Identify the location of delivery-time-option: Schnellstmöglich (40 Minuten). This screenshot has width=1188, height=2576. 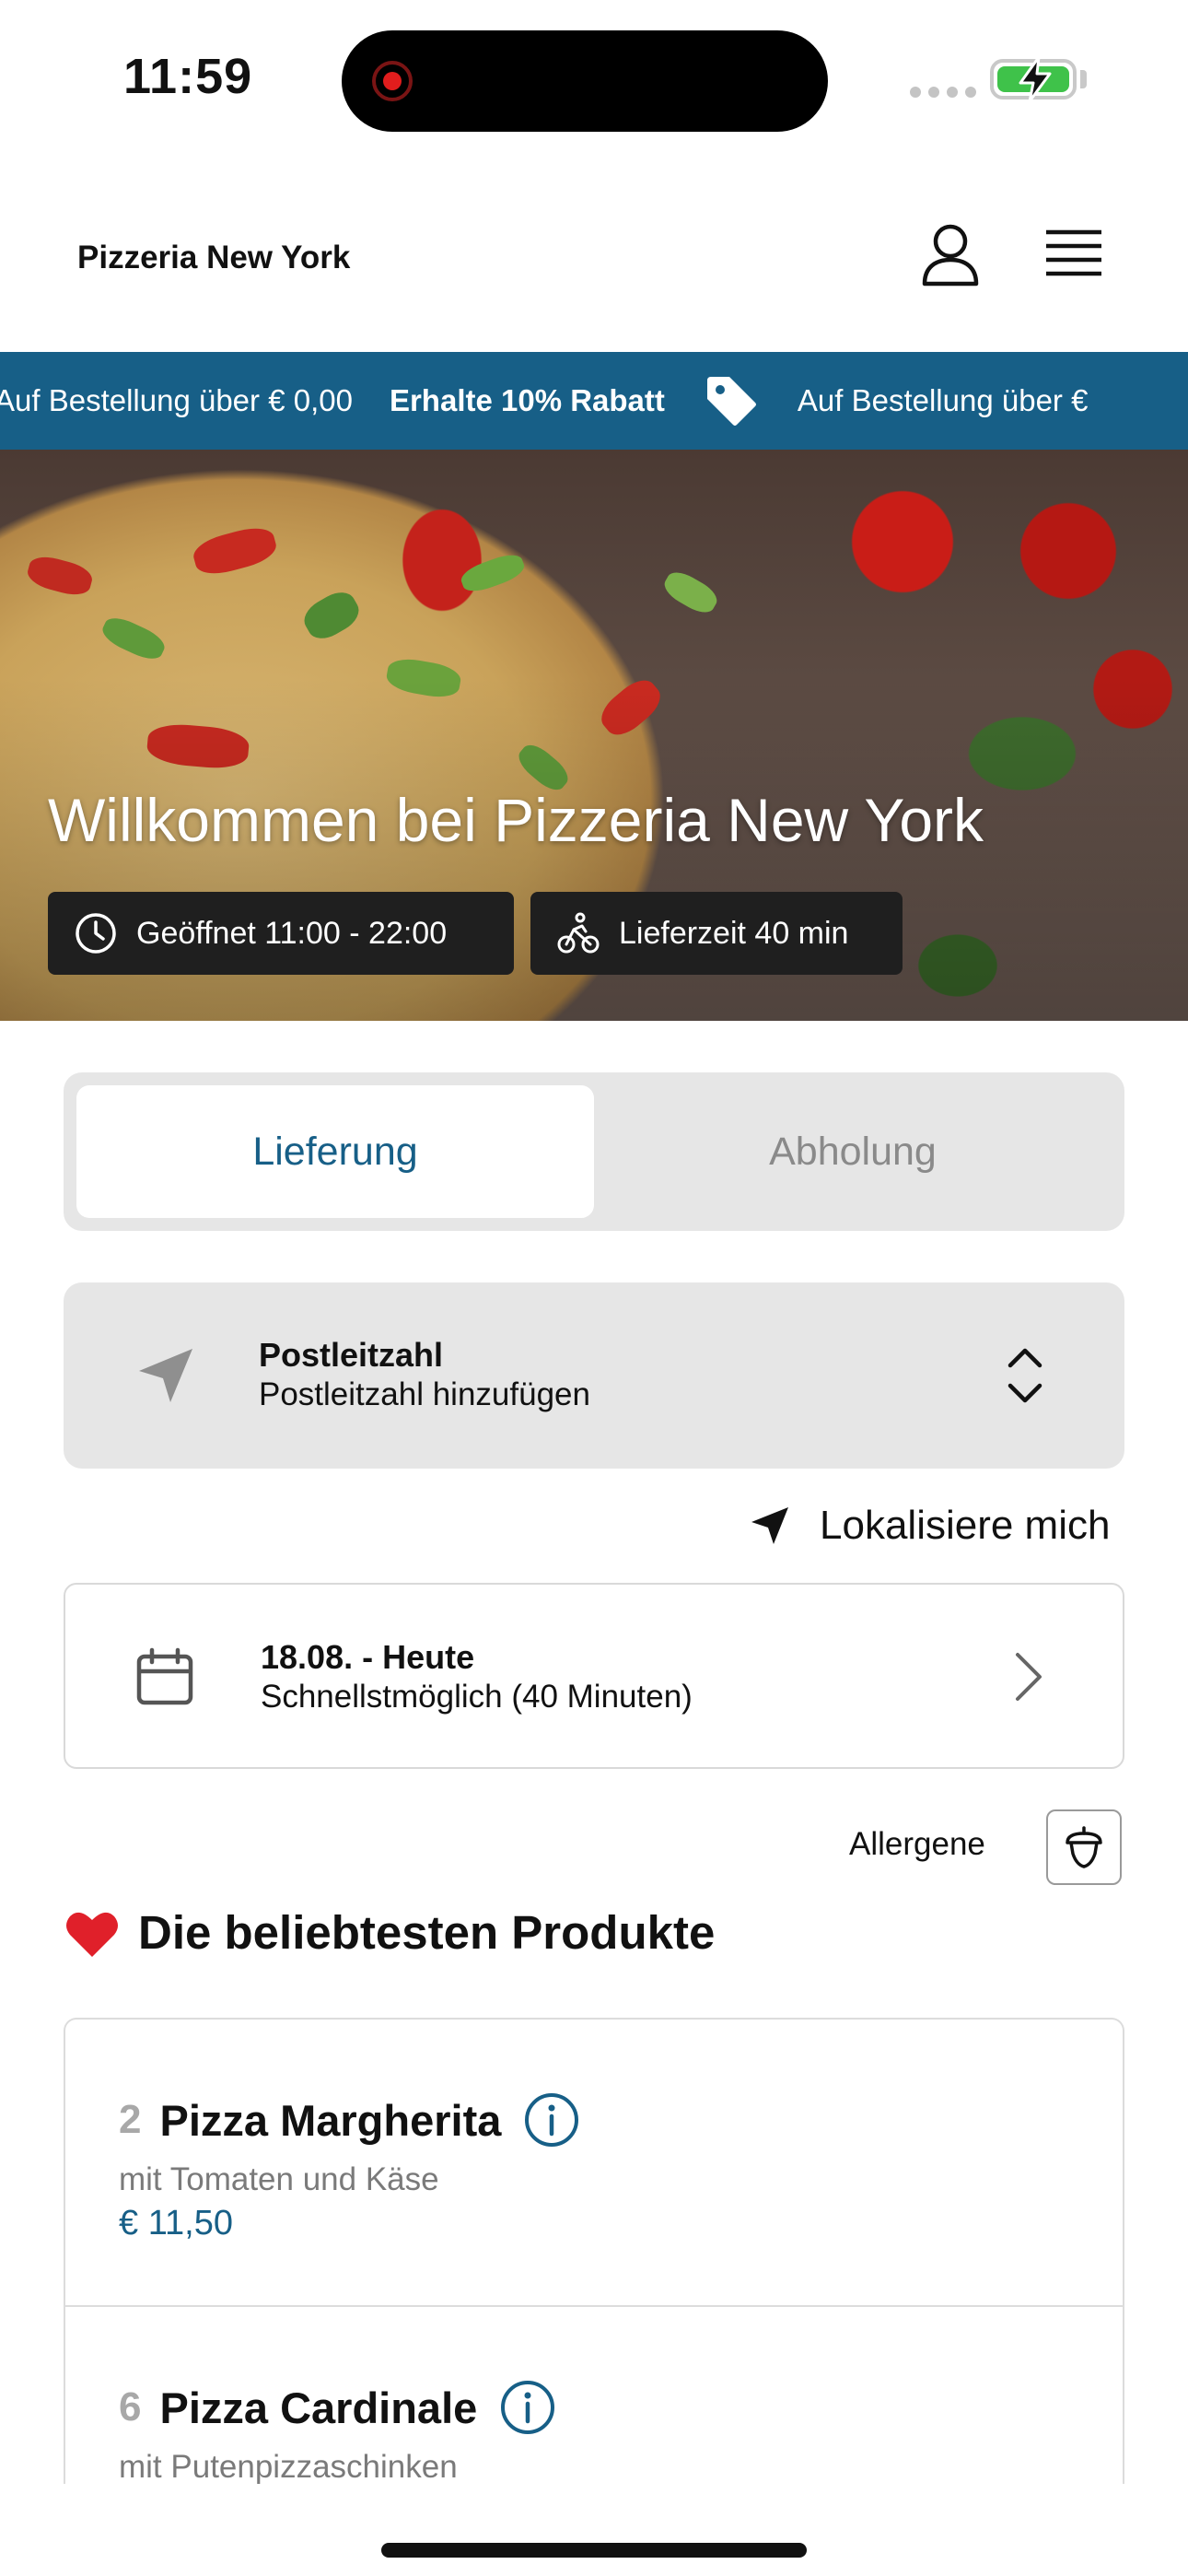
(477, 1697).